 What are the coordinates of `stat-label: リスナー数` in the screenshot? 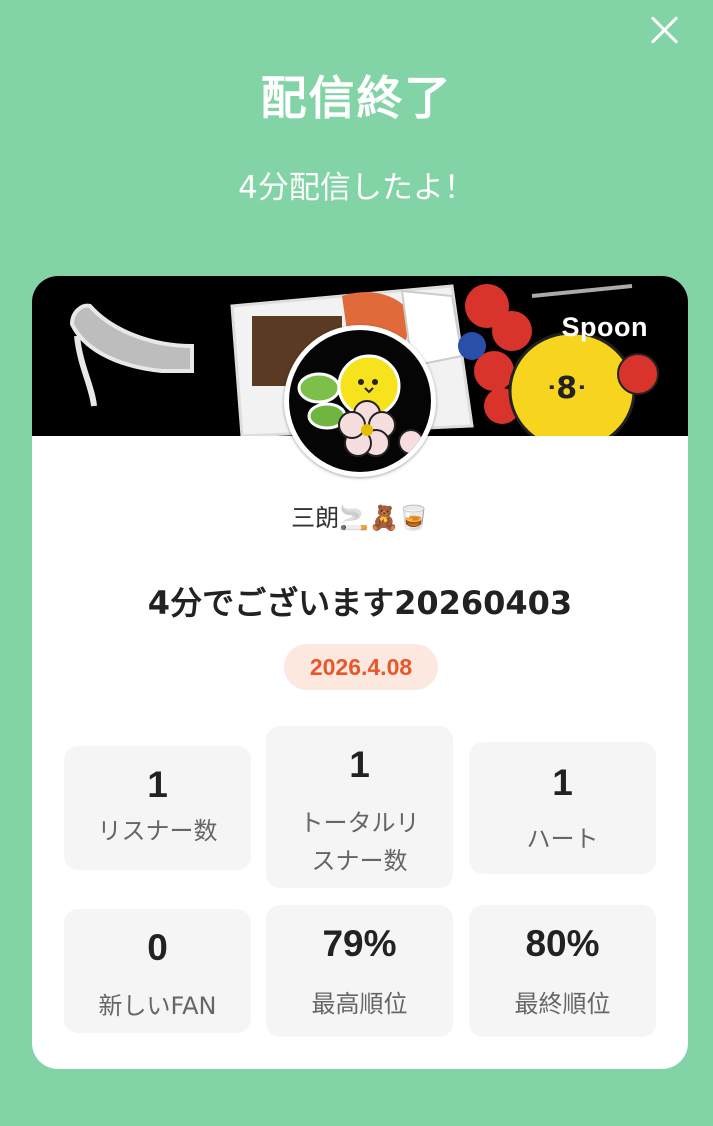 It's located at (157, 831).